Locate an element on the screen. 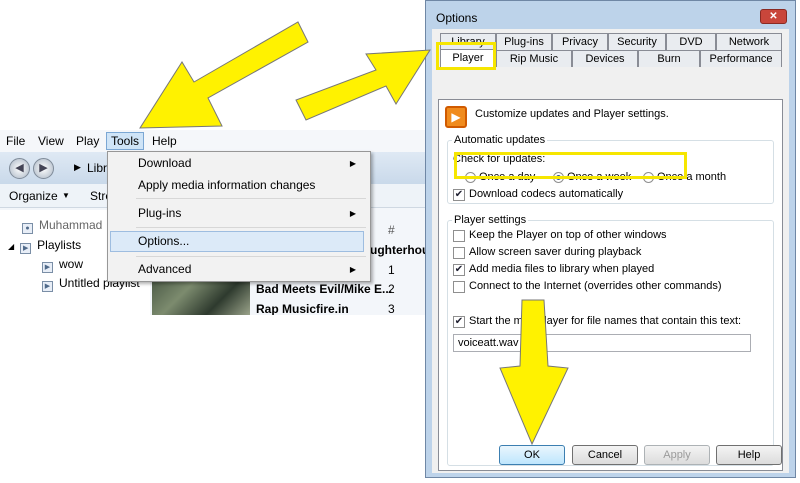 This screenshot has height=483, width=800. dialog-title: Options is located at coordinates (457, 18).